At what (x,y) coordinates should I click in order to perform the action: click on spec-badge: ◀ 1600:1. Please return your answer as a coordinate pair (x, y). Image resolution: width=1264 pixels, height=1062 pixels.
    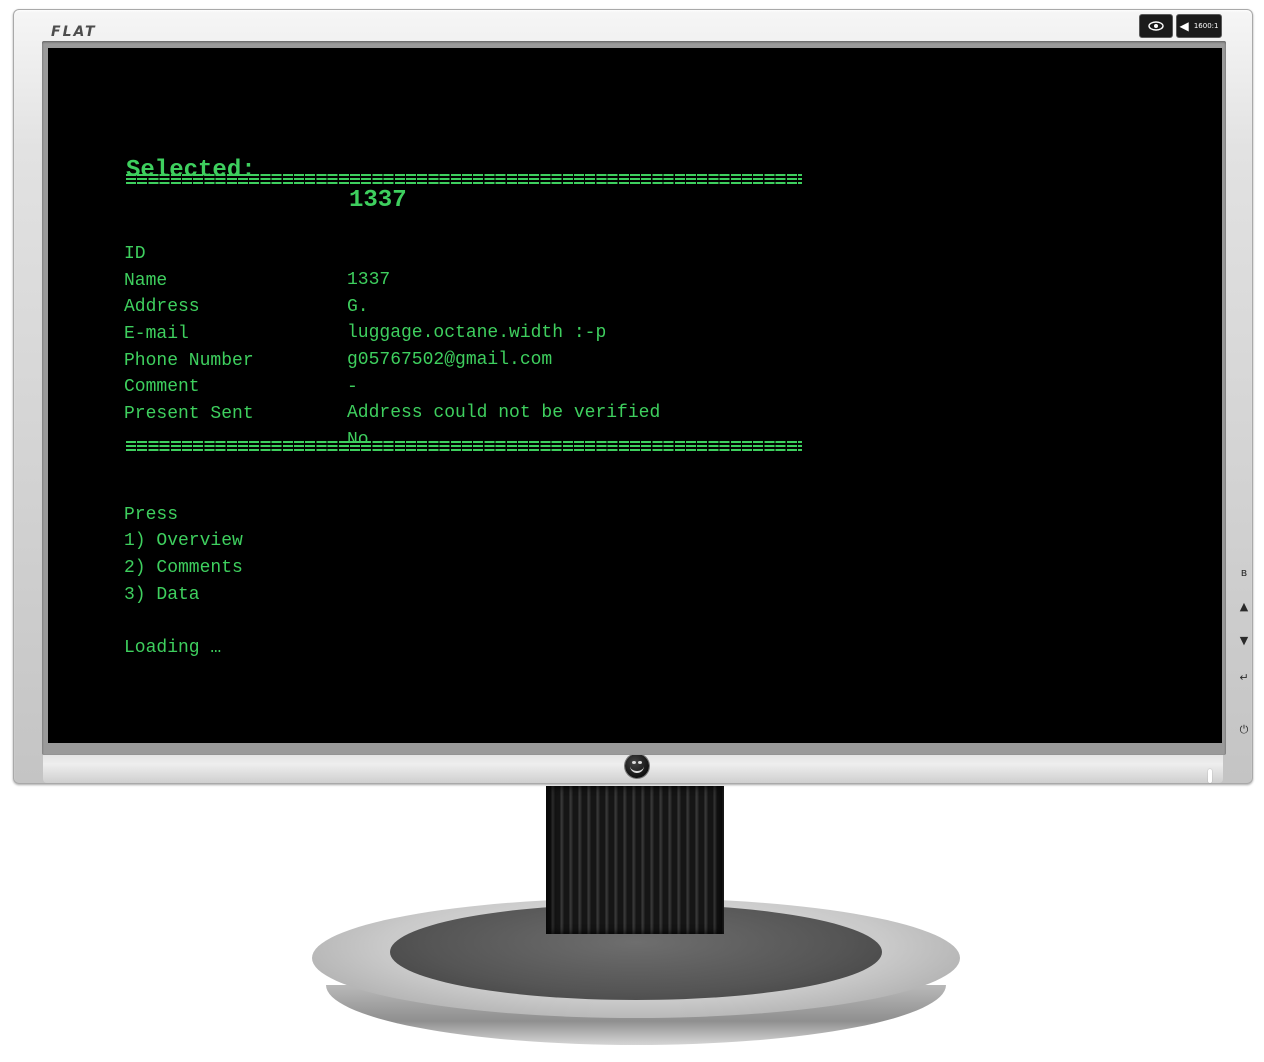
    Looking at the image, I should click on (1199, 26).